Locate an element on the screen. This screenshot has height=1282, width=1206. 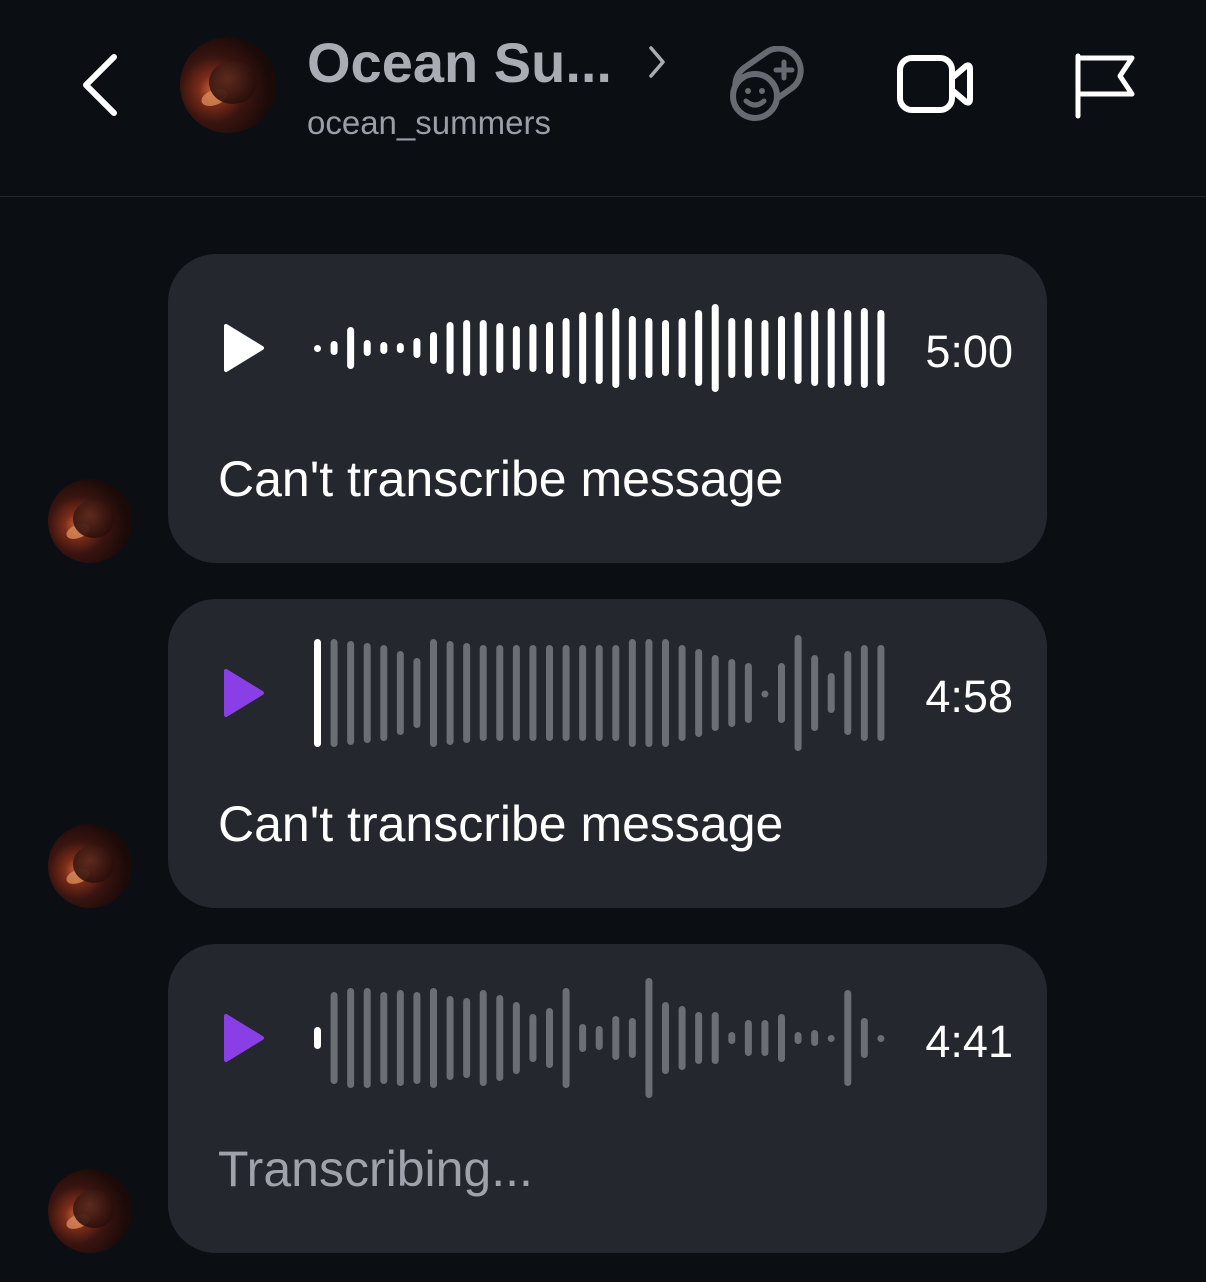
report-flag-icon is located at coordinates (1105, 86).